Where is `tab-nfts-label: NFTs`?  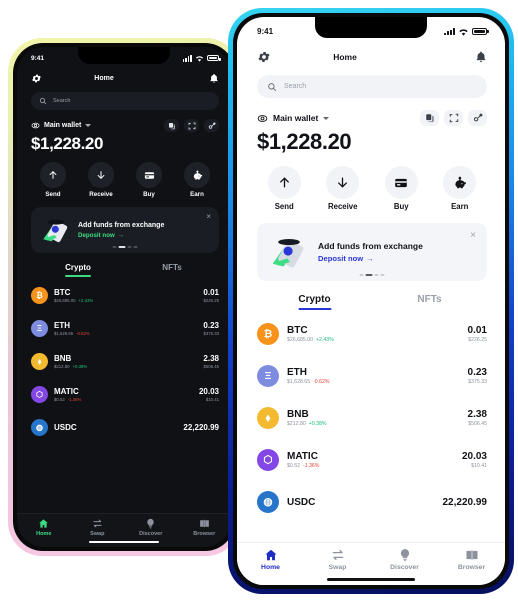
tab-nfts-label: NFTs is located at coordinates (172, 267).